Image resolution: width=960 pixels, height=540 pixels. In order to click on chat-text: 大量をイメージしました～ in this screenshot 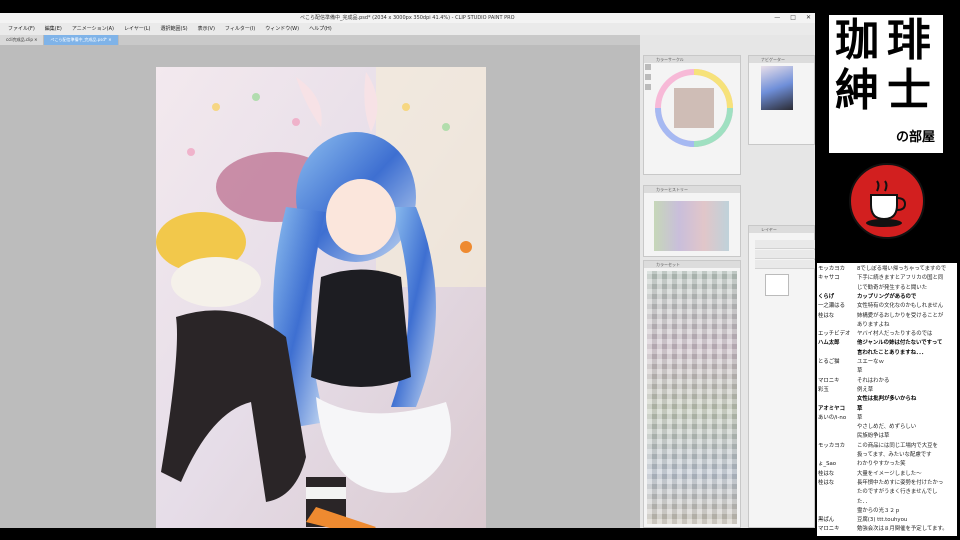, I will do `click(889, 473)`.